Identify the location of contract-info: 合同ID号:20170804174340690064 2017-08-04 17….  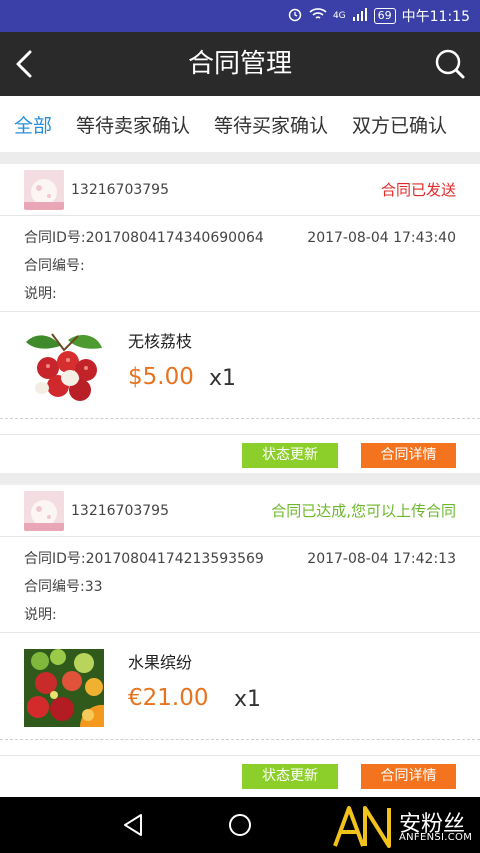
(240, 264).